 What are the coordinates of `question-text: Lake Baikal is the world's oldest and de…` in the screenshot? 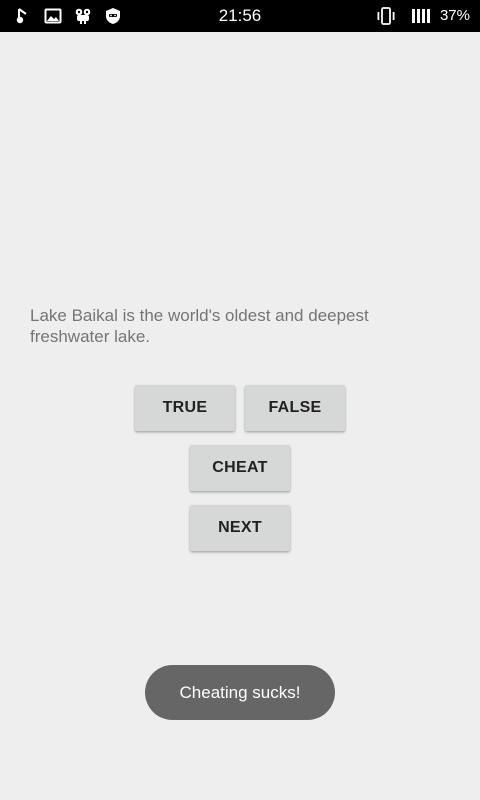 It's located at (199, 326).